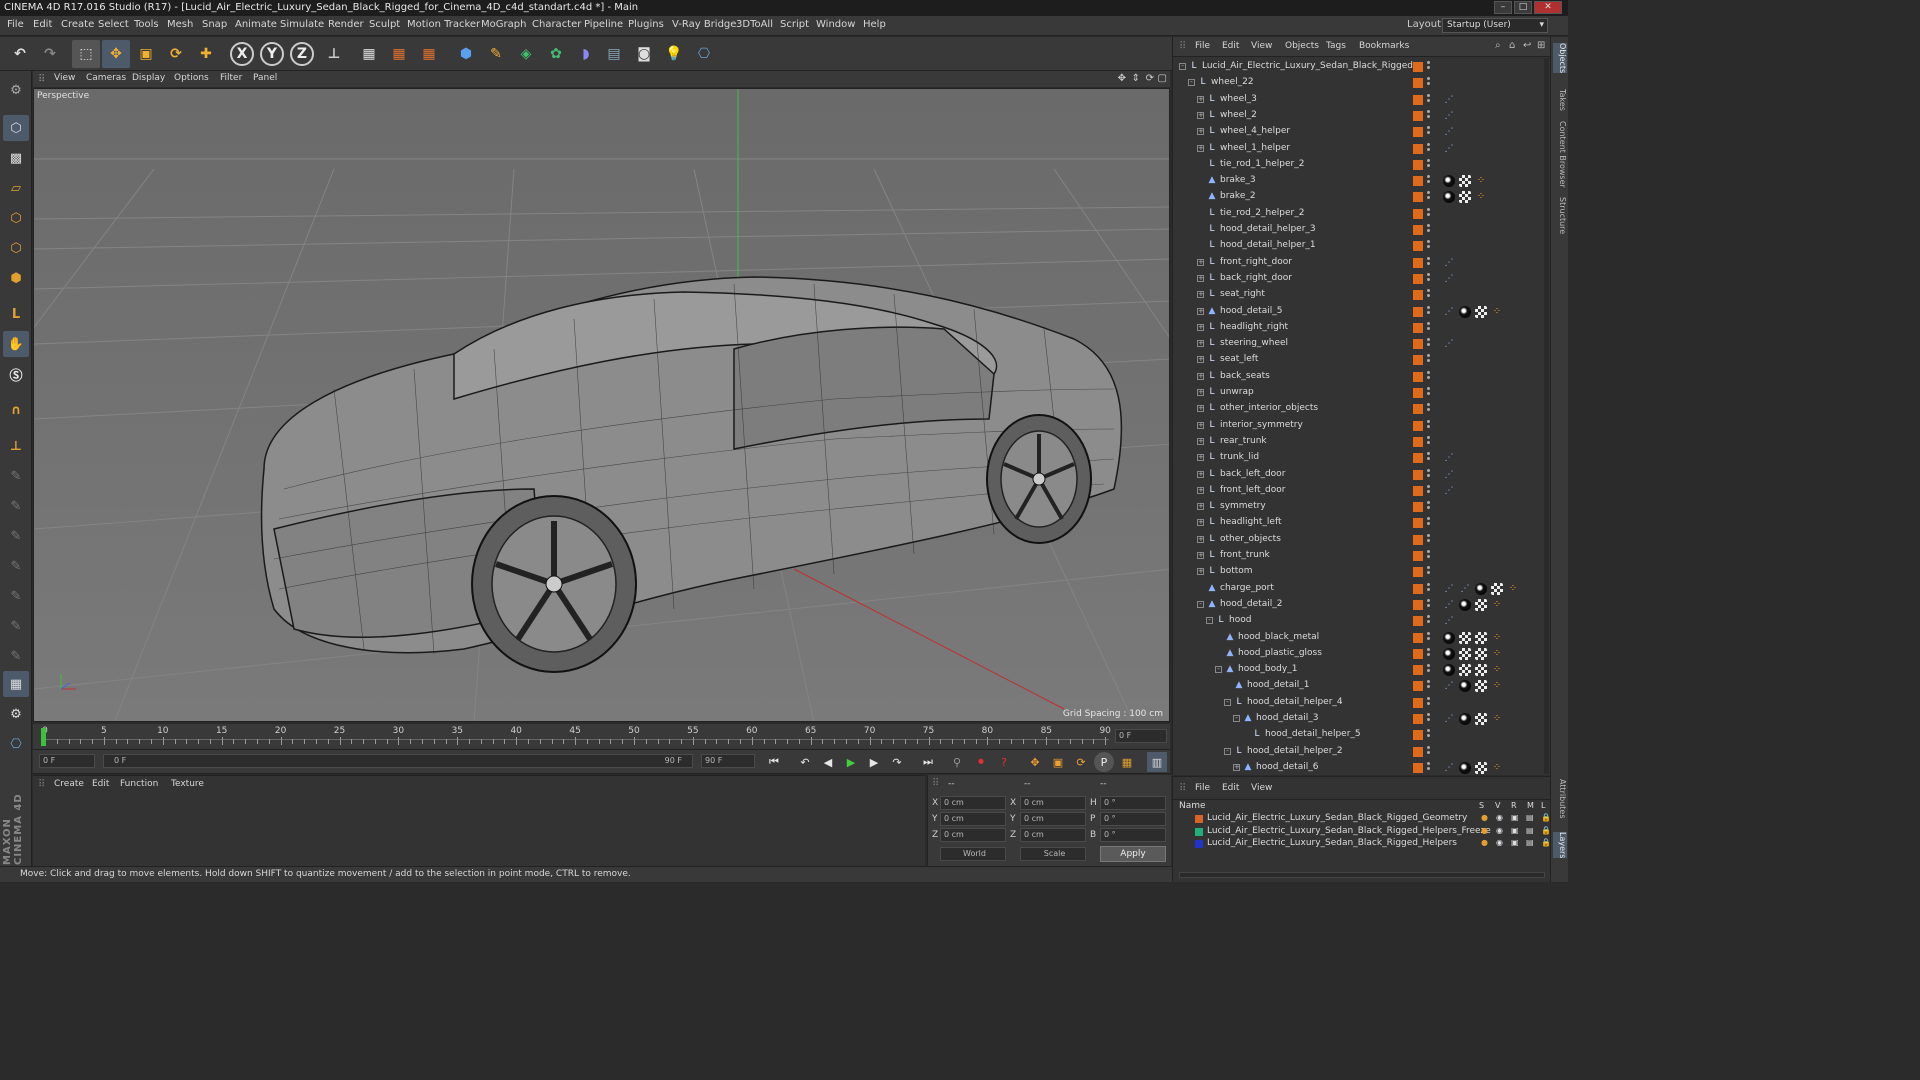 The width and height of the screenshot is (1920, 1080). What do you see at coordinates (16, 278) in the screenshot?
I see `polygons-mode-button: ⬢` at bounding box center [16, 278].